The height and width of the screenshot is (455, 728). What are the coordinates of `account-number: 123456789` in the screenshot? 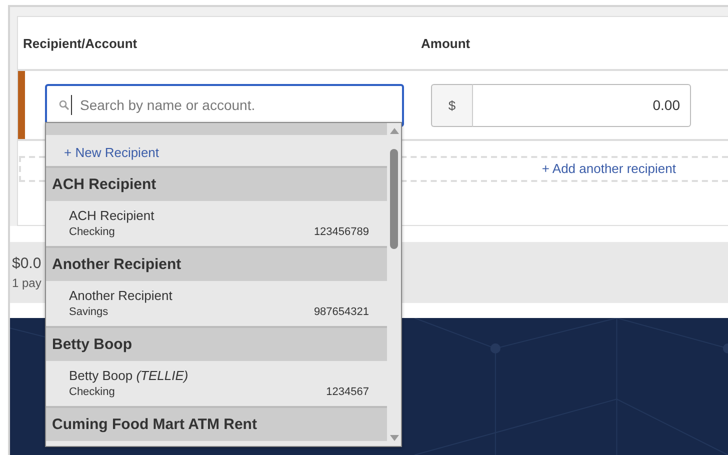 It's located at (341, 232).